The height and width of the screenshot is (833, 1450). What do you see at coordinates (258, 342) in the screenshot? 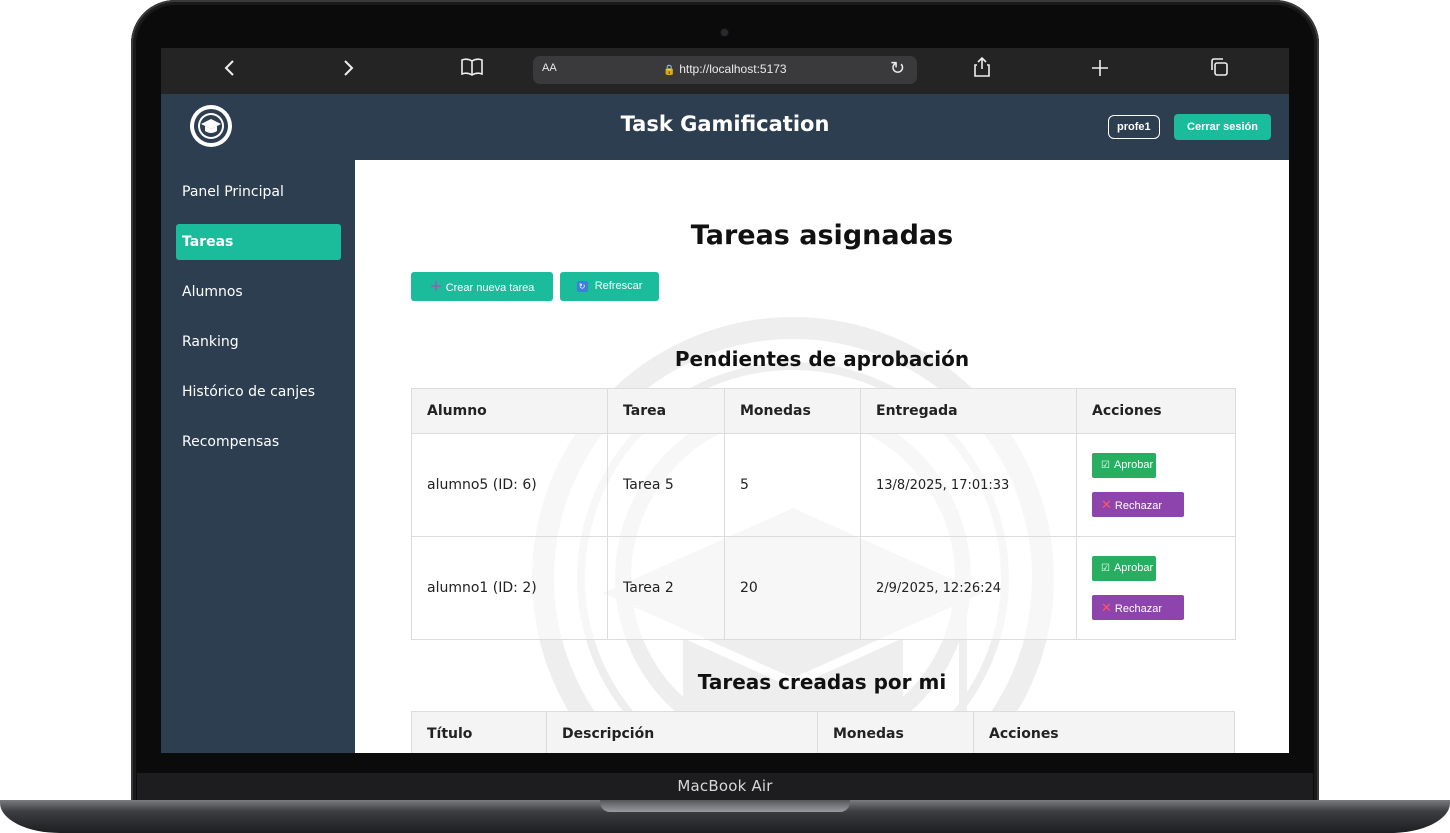
I see `sidebar-item-ranking: Ranking` at bounding box center [258, 342].